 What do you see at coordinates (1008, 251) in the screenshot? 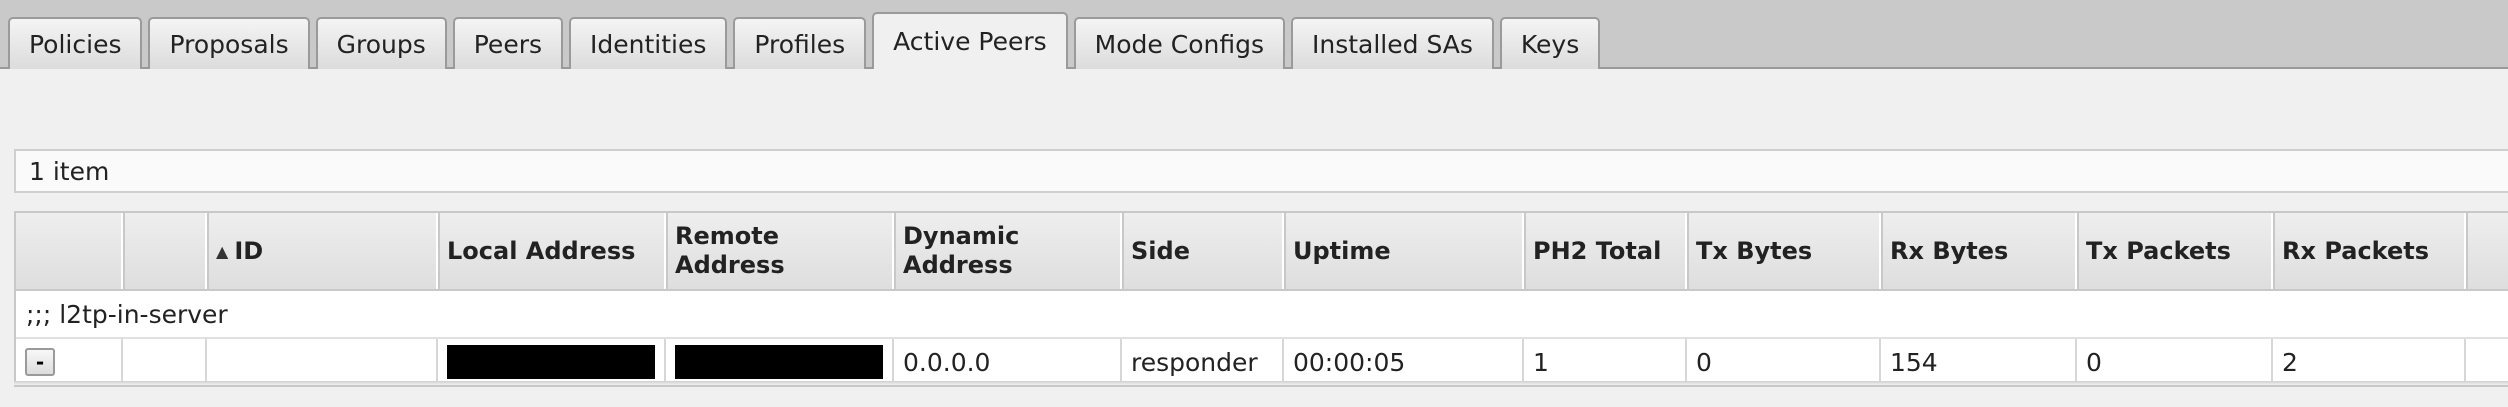
I see `header-dynamic-address: Dynamic Address` at bounding box center [1008, 251].